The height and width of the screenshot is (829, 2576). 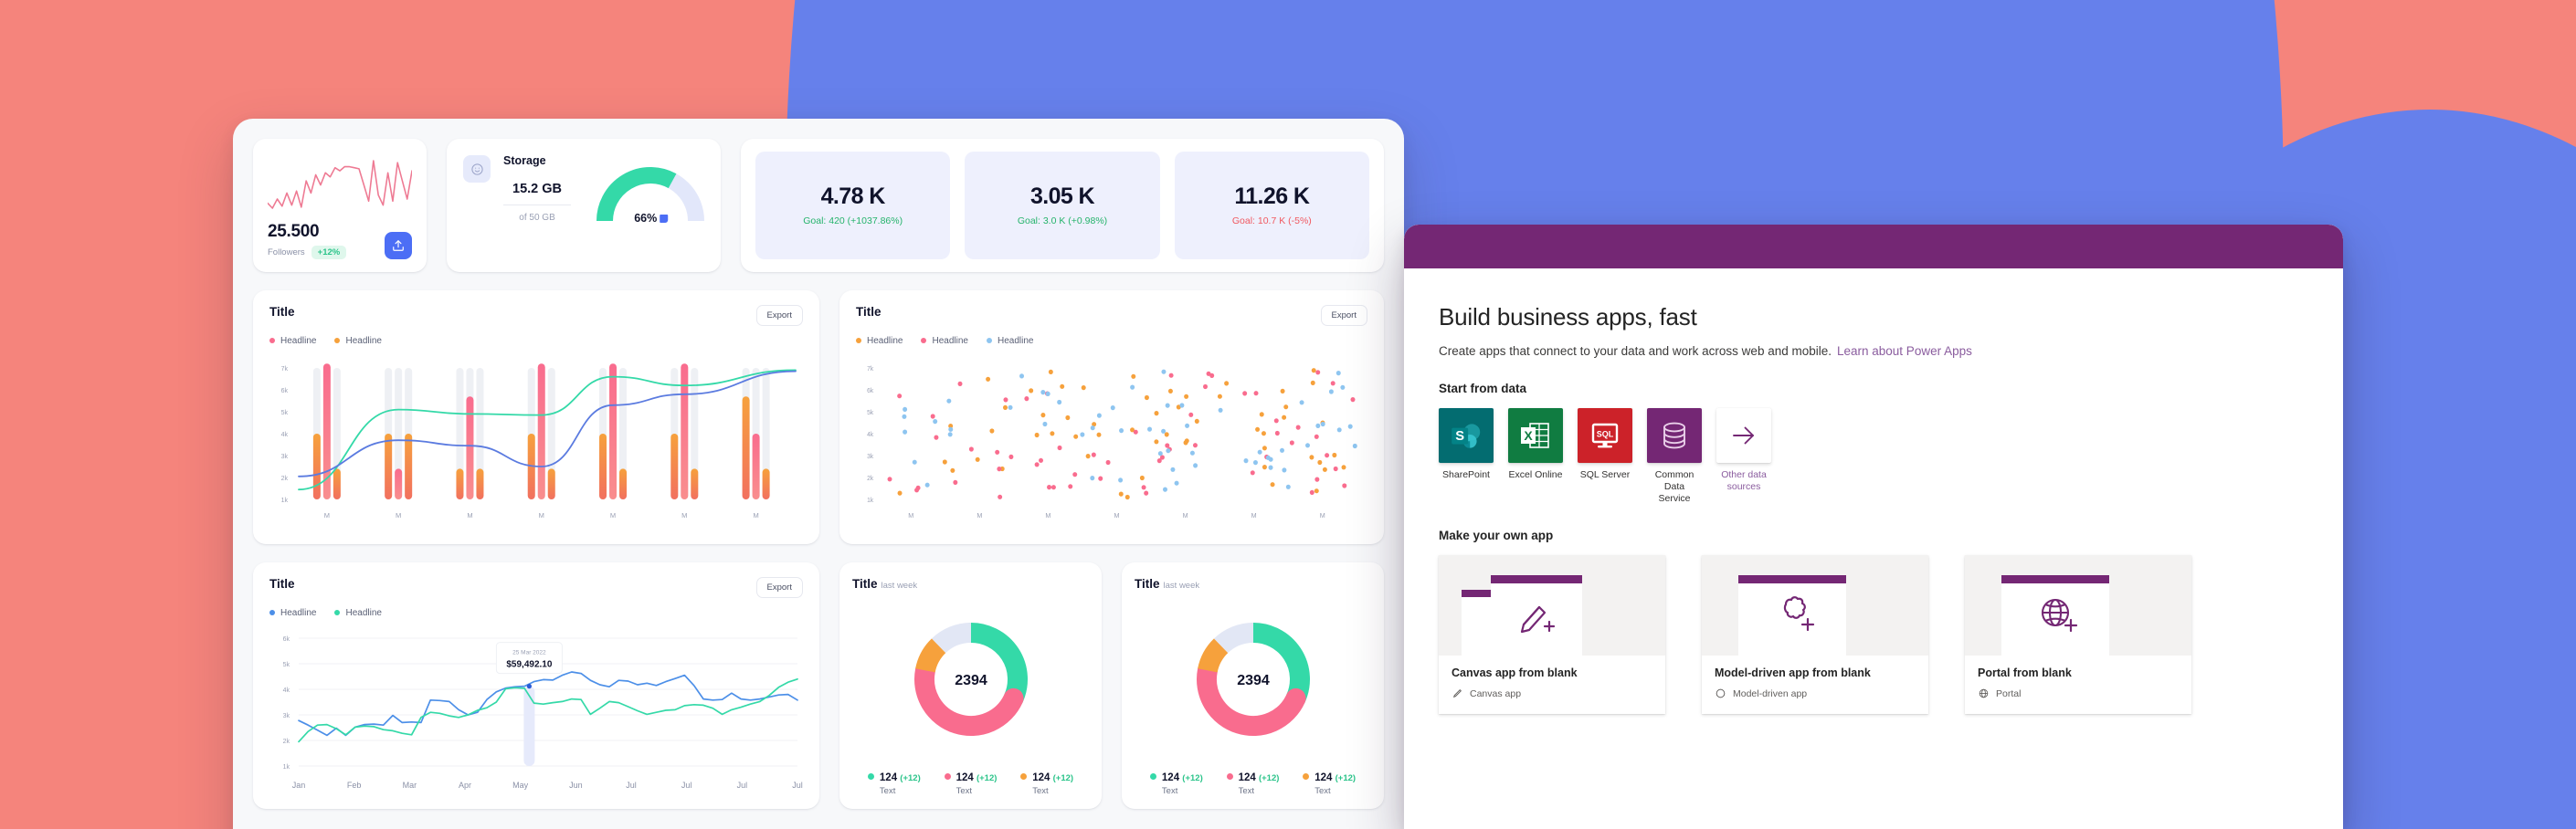 I want to click on app-card-meta-text: Canvas app, so click(x=1496, y=693).